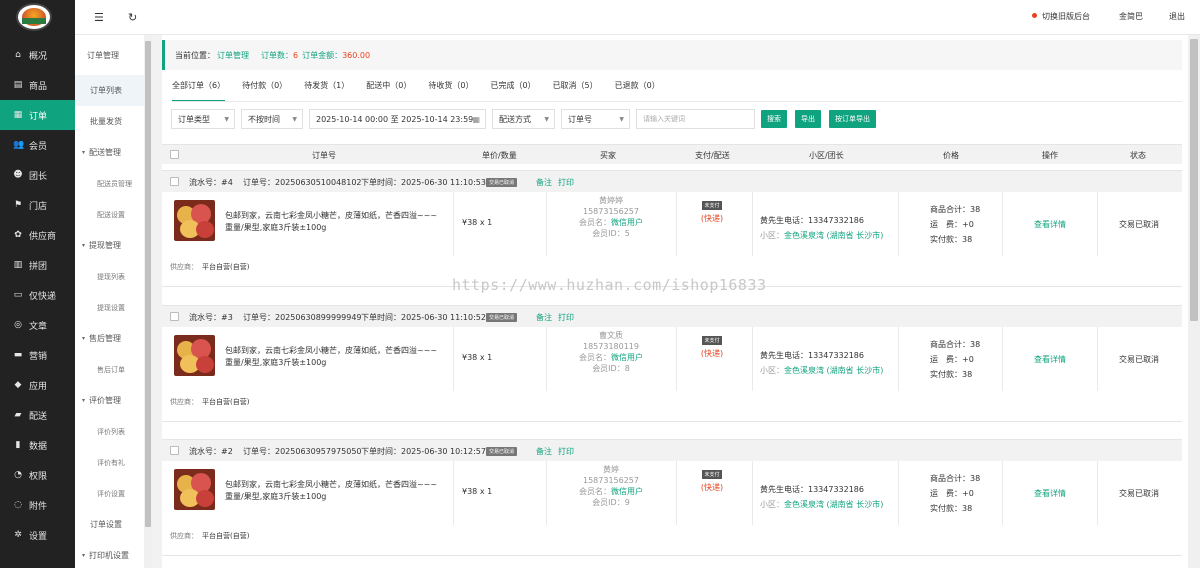  Describe the element at coordinates (37, 505) in the screenshot. I see `nav-item-15: ◌ 附件` at that location.